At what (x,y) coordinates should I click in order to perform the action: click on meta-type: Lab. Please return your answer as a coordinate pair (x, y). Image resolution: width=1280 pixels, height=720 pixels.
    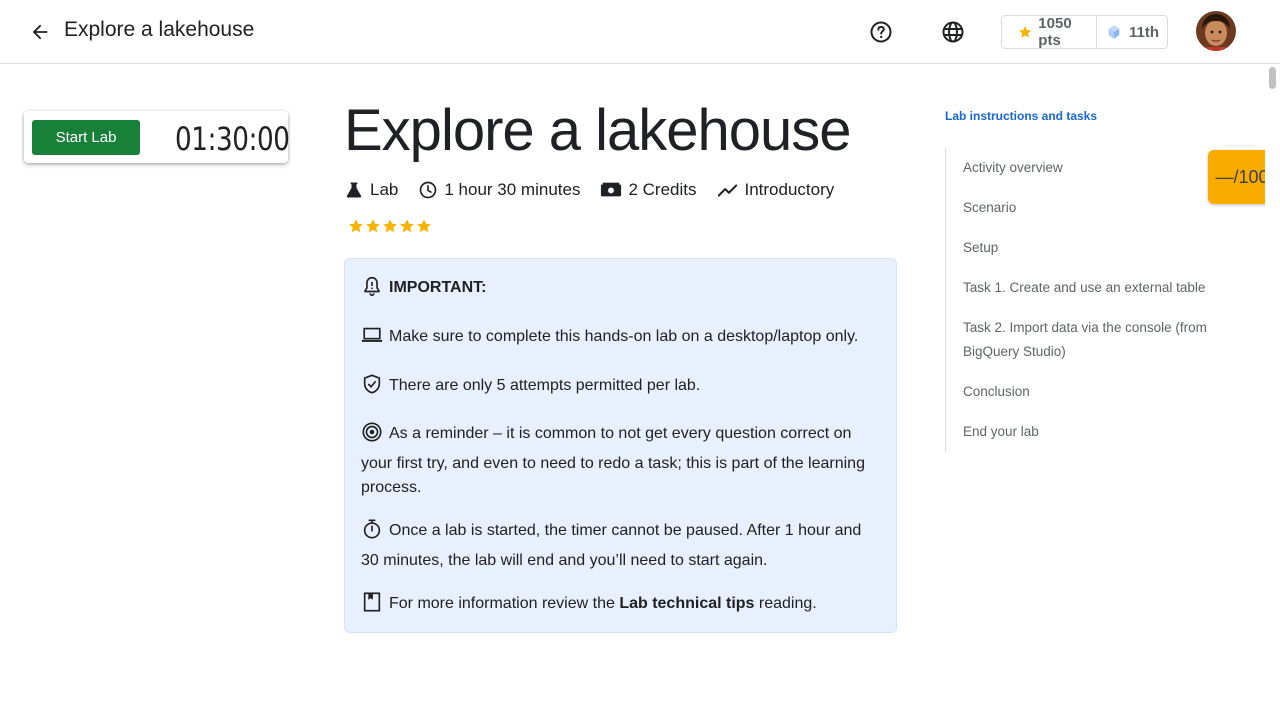
    Looking at the image, I should click on (371, 190).